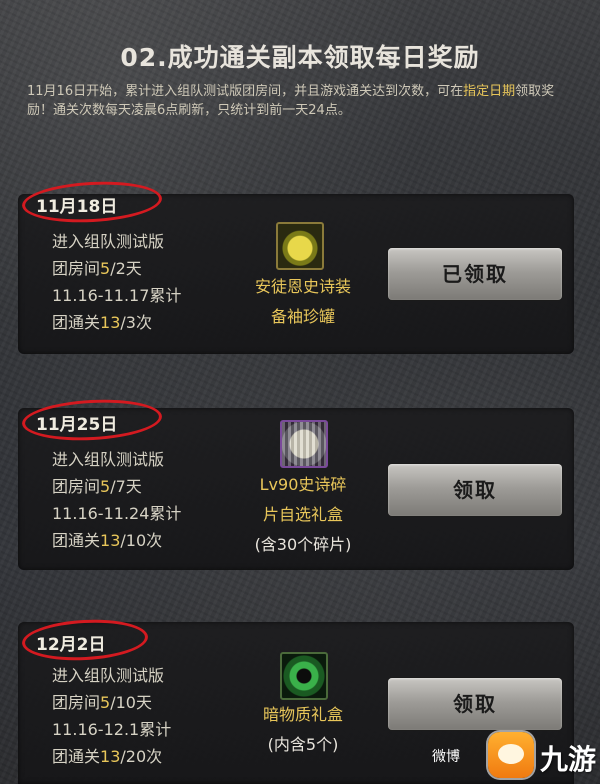 Image resolution: width=600 pixels, height=784 pixels. What do you see at coordinates (300, 246) in the screenshot?
I see `jar-icon` at bounding box center [300, 246].